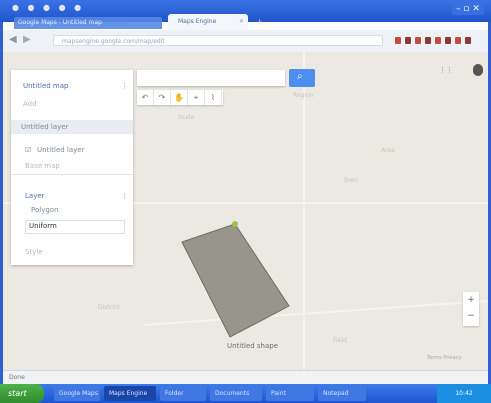  I want to click on system-tray-clock: 10:42, so click(464, 393).